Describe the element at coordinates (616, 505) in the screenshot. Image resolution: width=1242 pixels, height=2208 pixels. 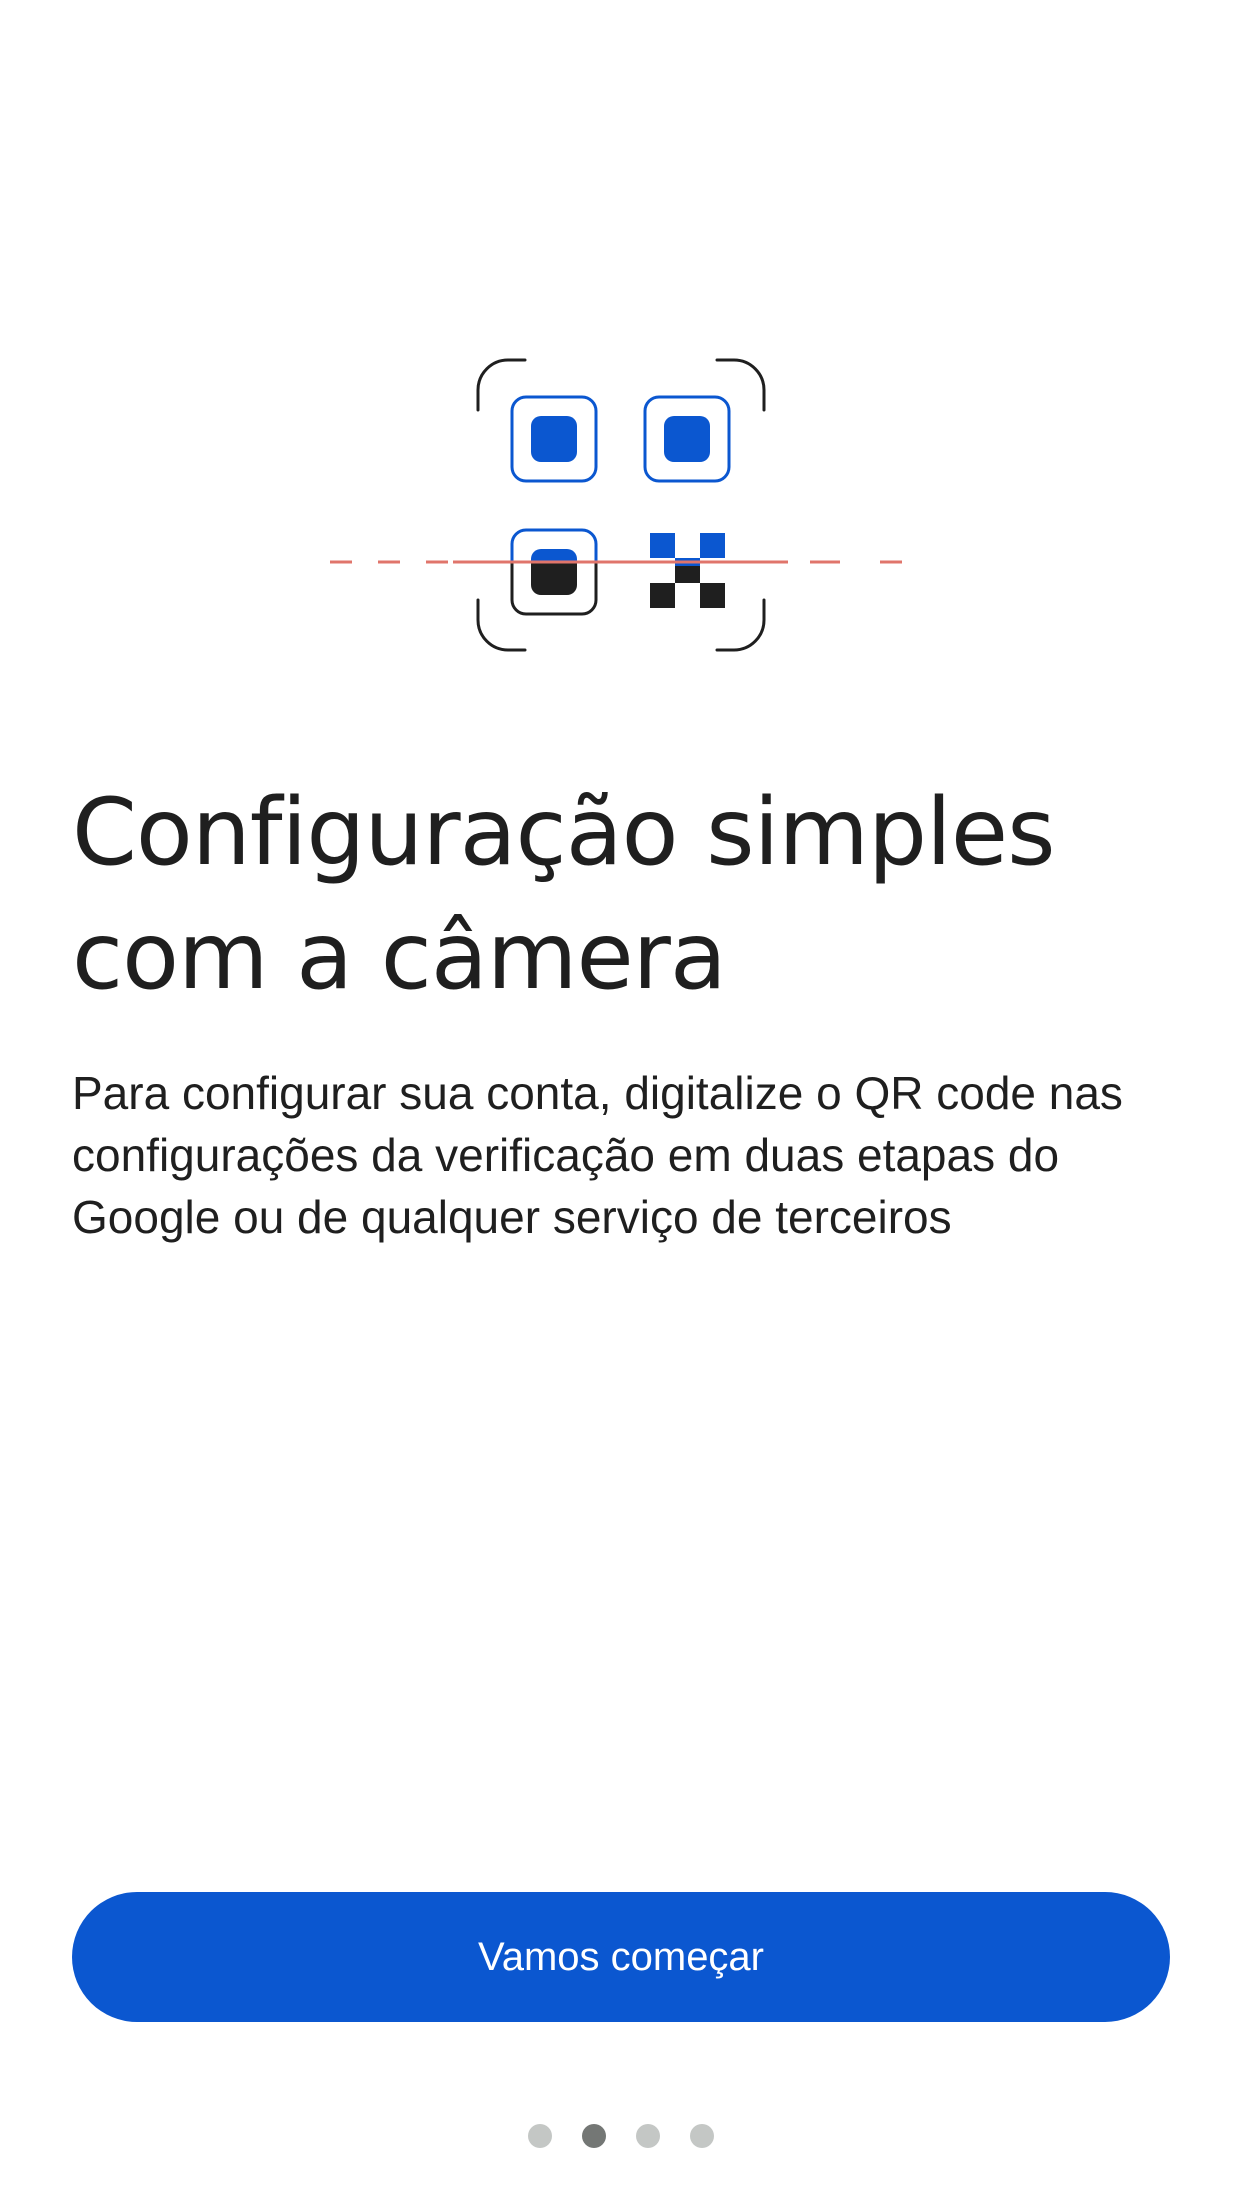
I see `qr-code-scan-icon` at that location.